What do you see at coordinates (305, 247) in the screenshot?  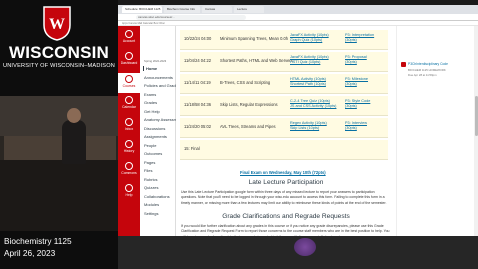 I see `browser-logo-icon` at bounding box center [305, 247].